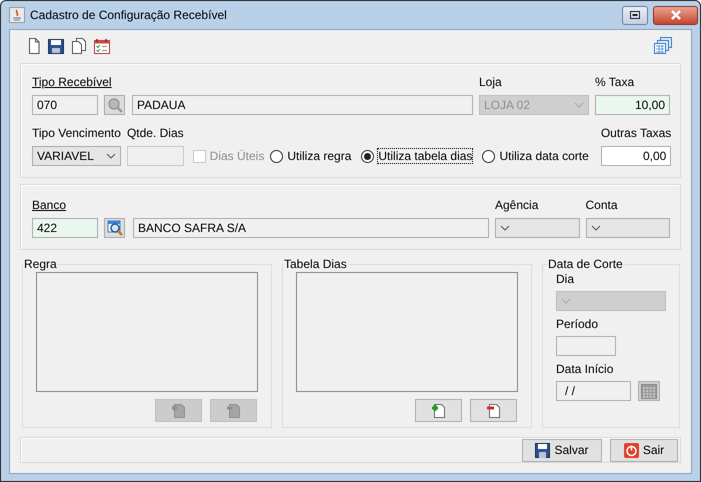 This screenshot has width=701, height=482. What do you see at coordinates (72, 82) in the screenshot?
I see `field-label: Tipo Recebível` at bounding box center [72, 82].